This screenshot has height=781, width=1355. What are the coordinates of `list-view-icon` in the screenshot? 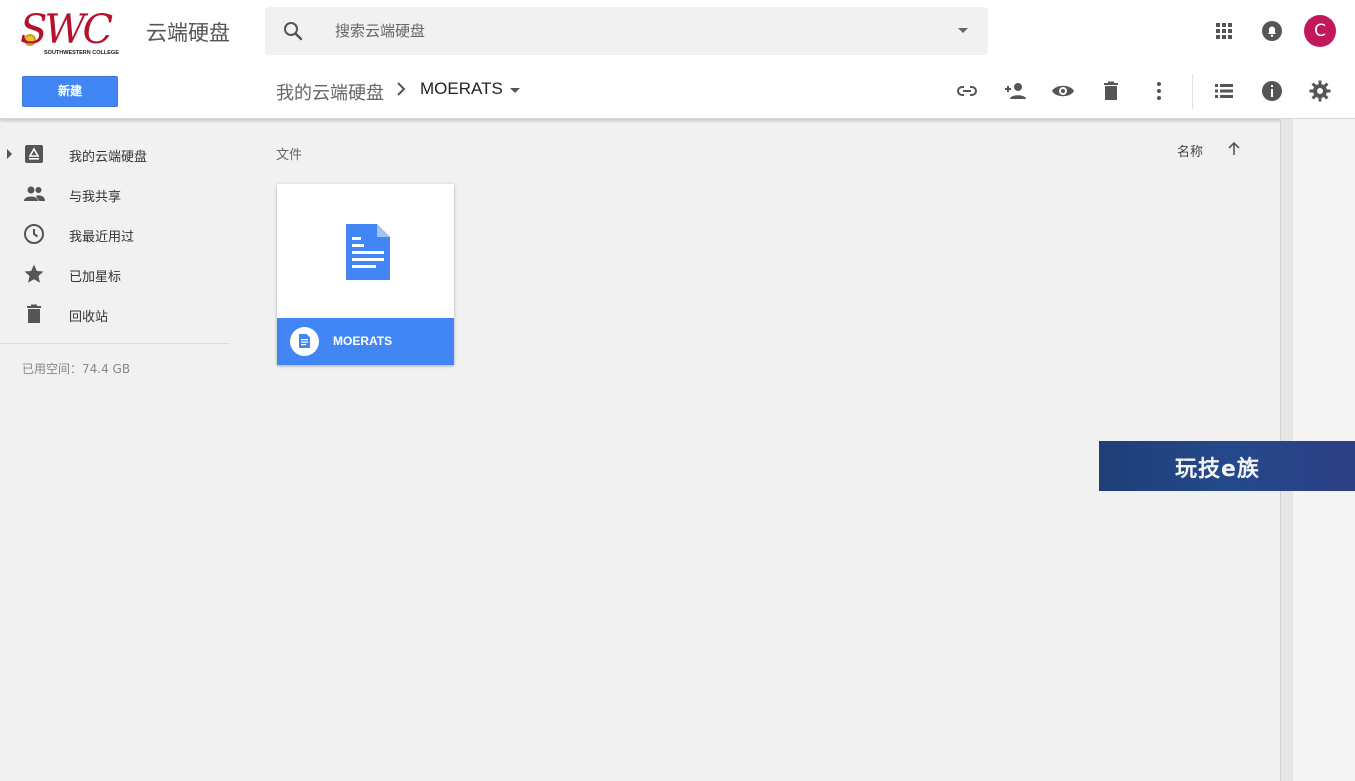 It's located at (1224, 91).